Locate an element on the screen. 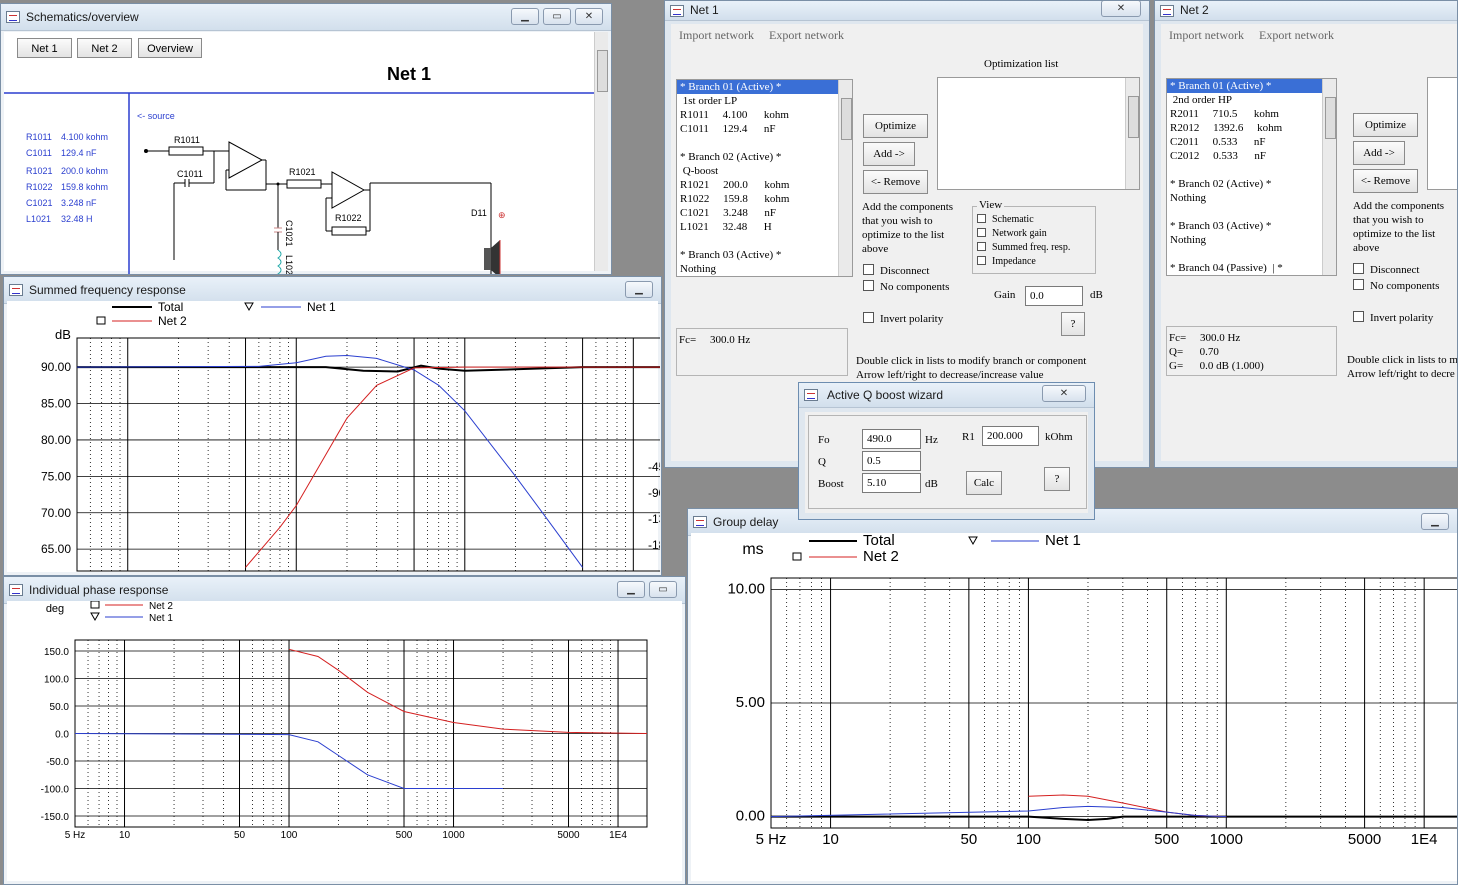 The width and height of the screenshot is (1458, 885). branch-list-item: C2012 0.533 nF is located at coordinates (1244, 156).